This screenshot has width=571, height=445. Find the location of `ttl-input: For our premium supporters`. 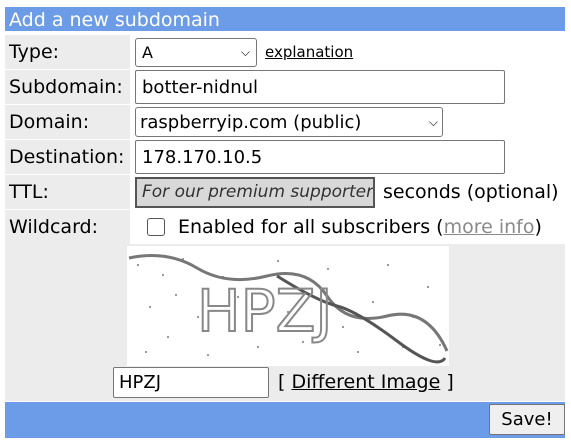

ttl-input: For our premium supporters is located at coordinates (255, 192).